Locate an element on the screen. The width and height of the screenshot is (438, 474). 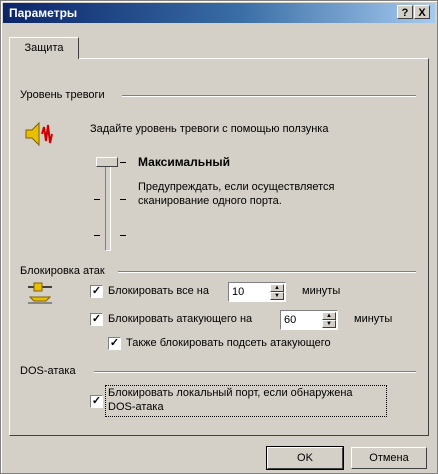
block-all-label: Блокировать все на is located at coordinates (158, 291).